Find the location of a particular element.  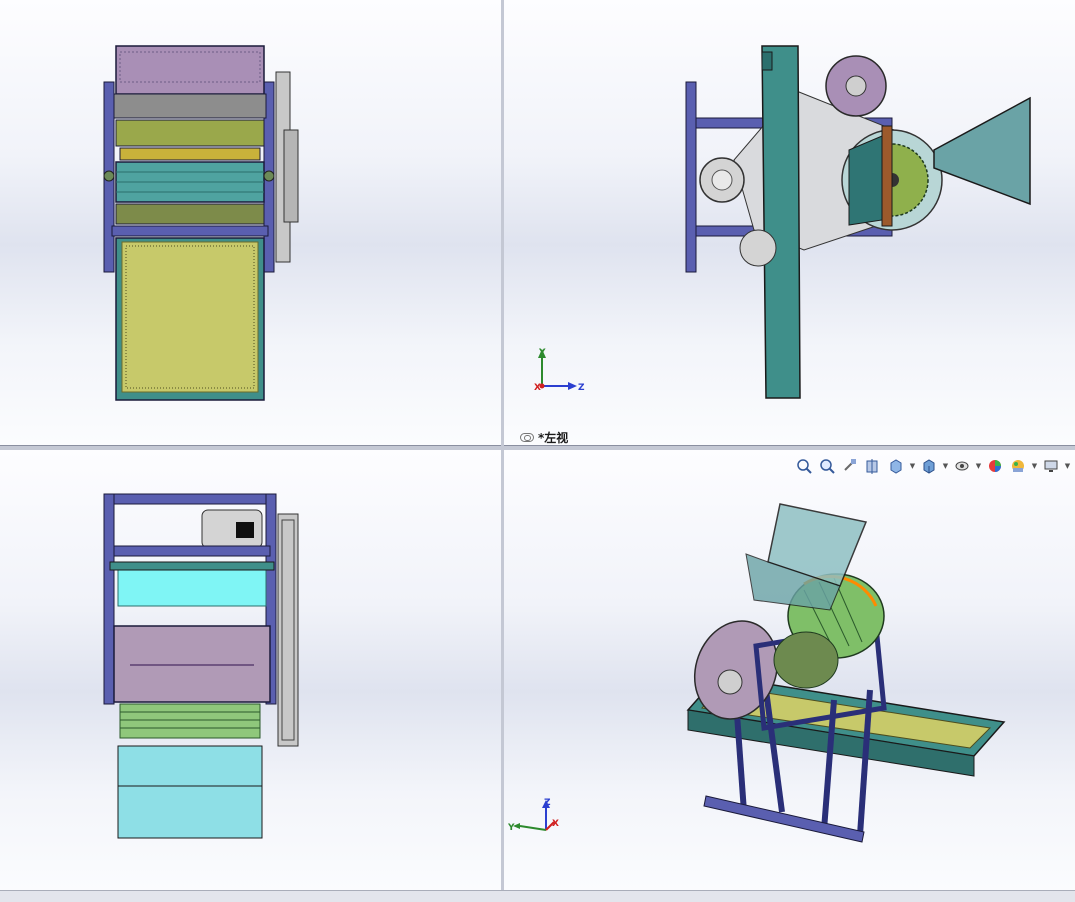

hide-show-items-icon is located at coordinates (962, 466).